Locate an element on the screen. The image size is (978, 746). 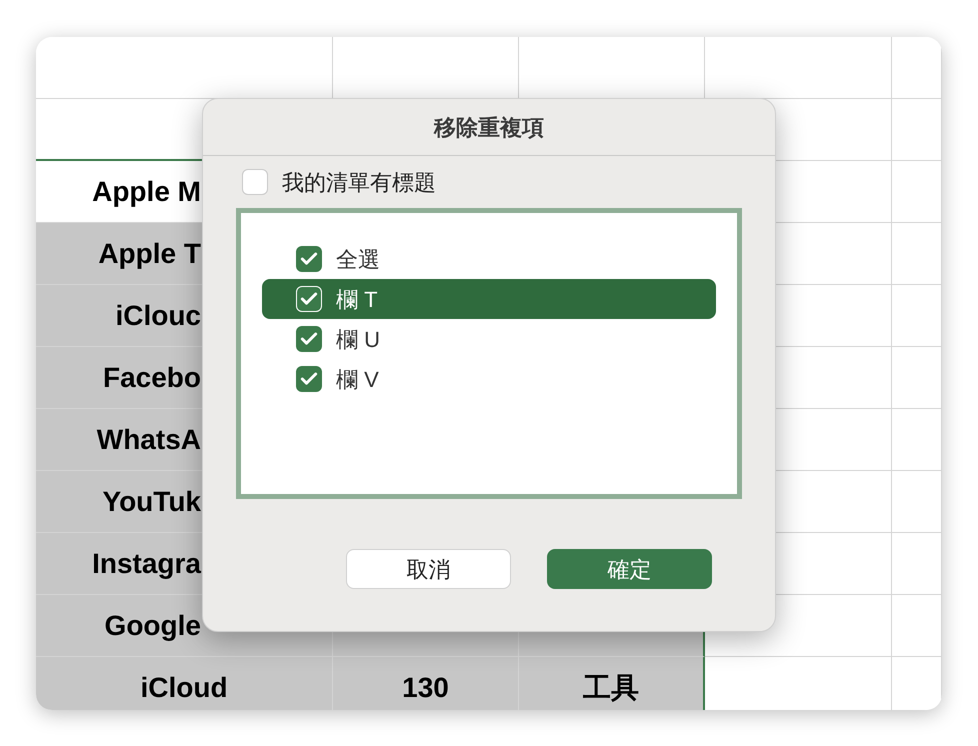
dialog-title: 移除重複項 is located at coordinates (489, 128).